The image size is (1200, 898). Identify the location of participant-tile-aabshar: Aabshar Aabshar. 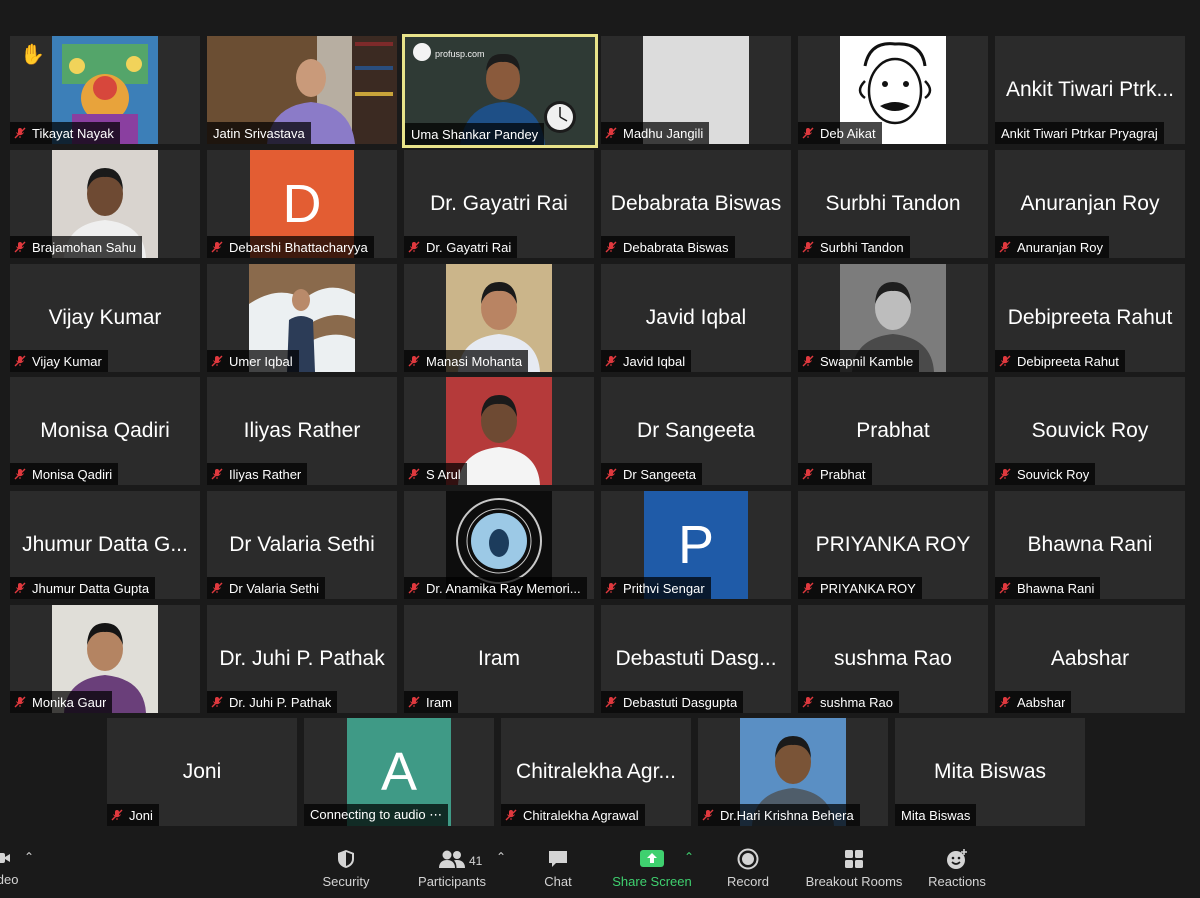
(1090, 659).